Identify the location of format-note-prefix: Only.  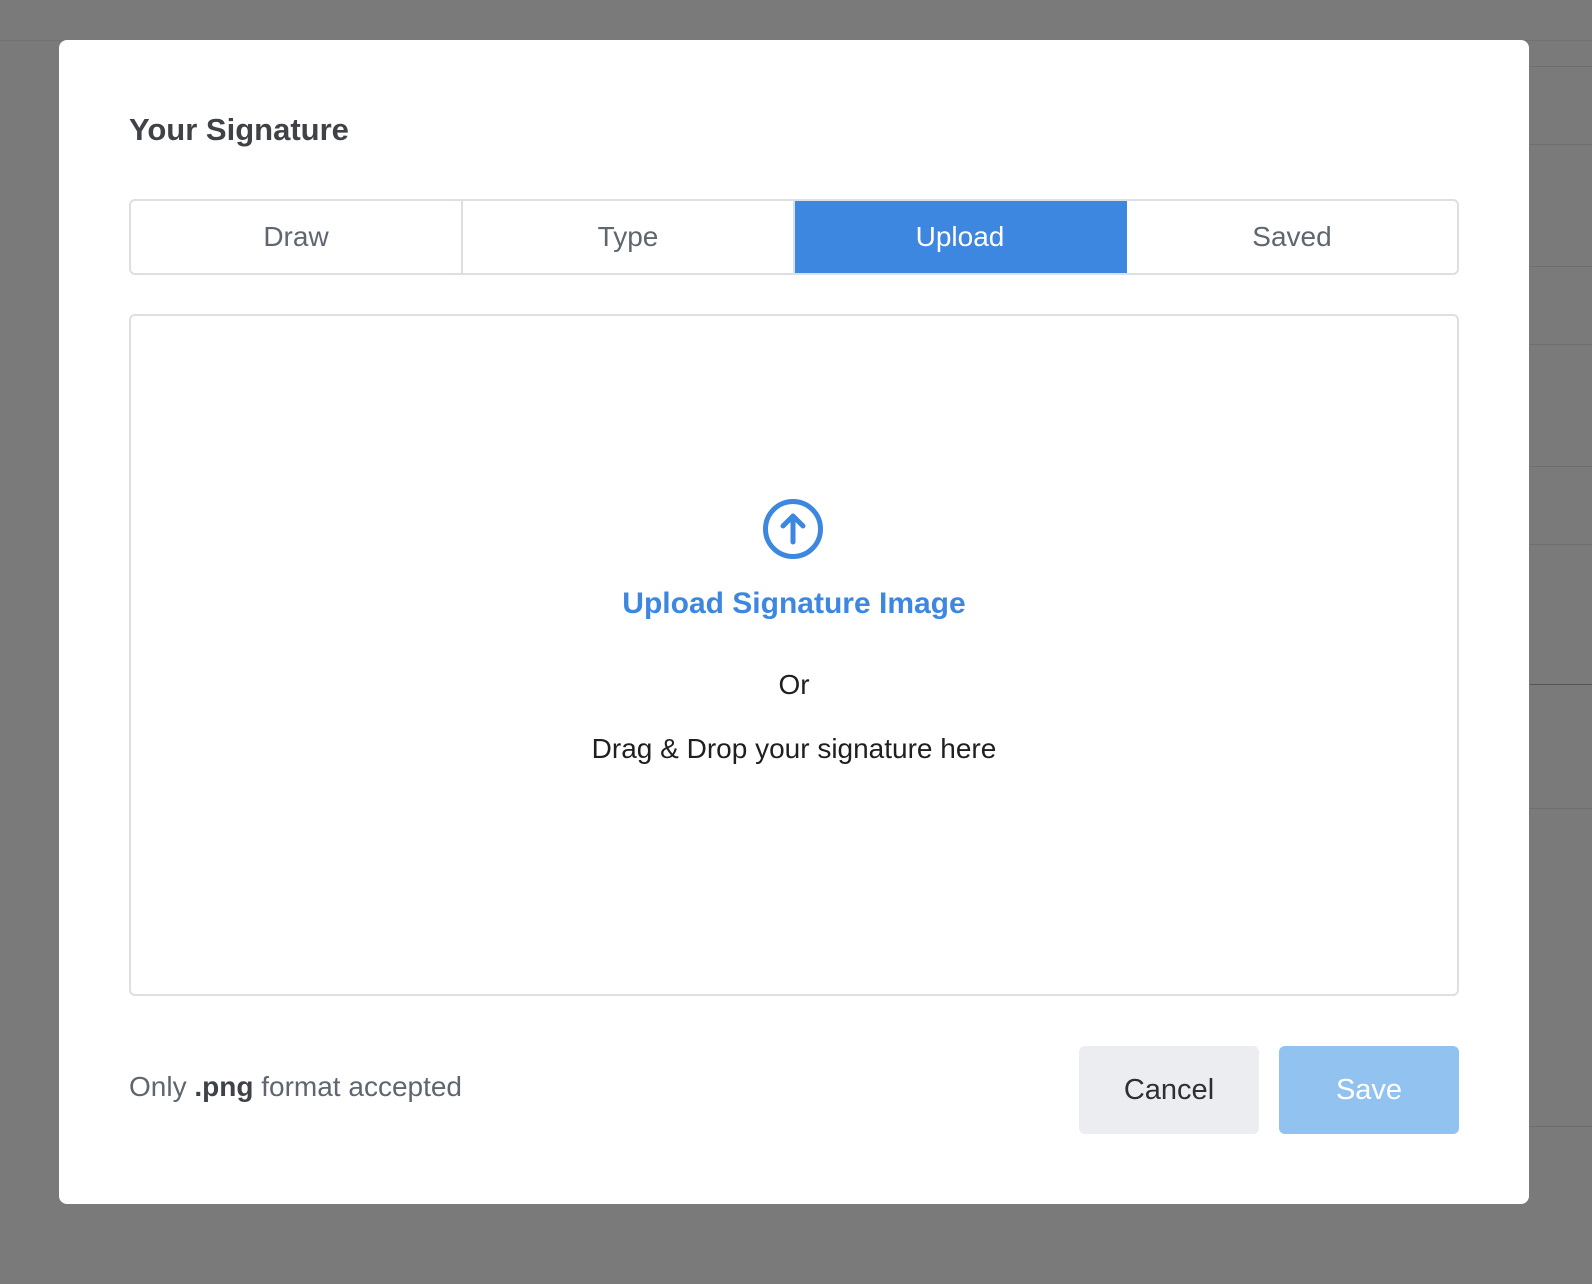
(158, 1086).